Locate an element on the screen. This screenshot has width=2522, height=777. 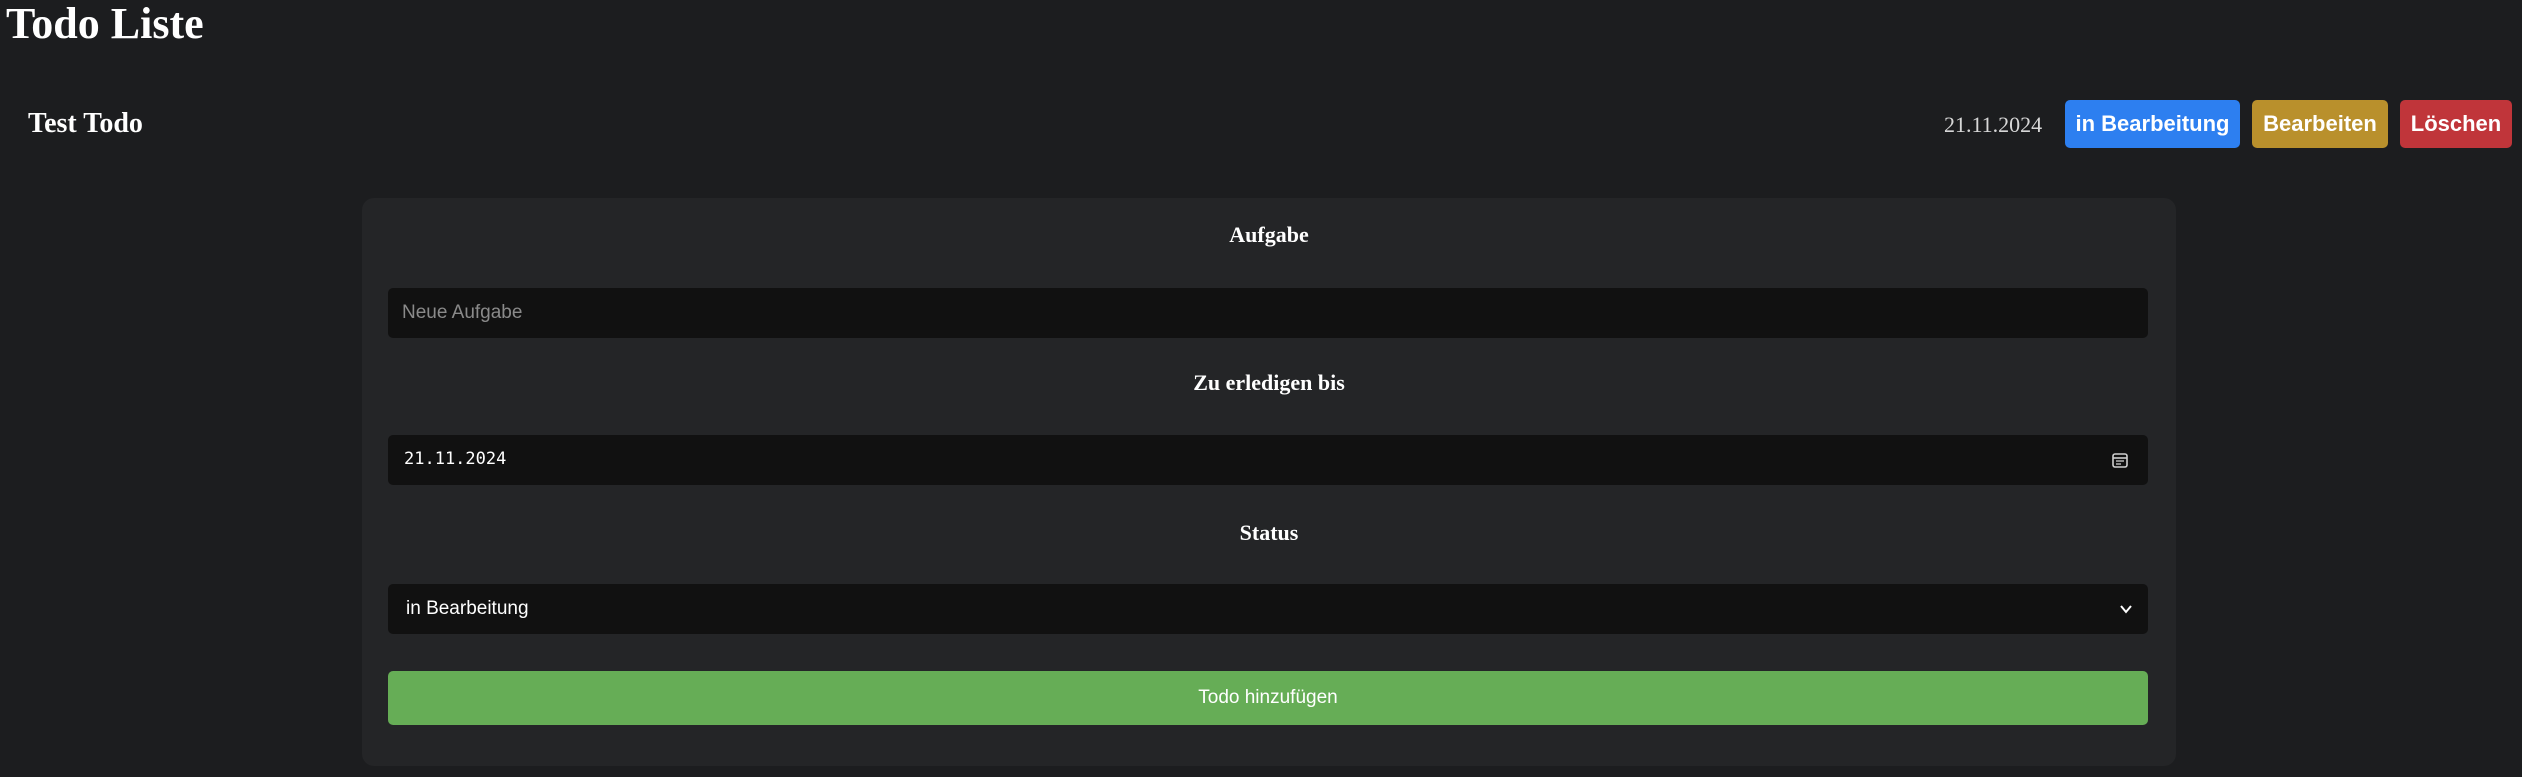
task-field is located at coordinates (1268, 313).